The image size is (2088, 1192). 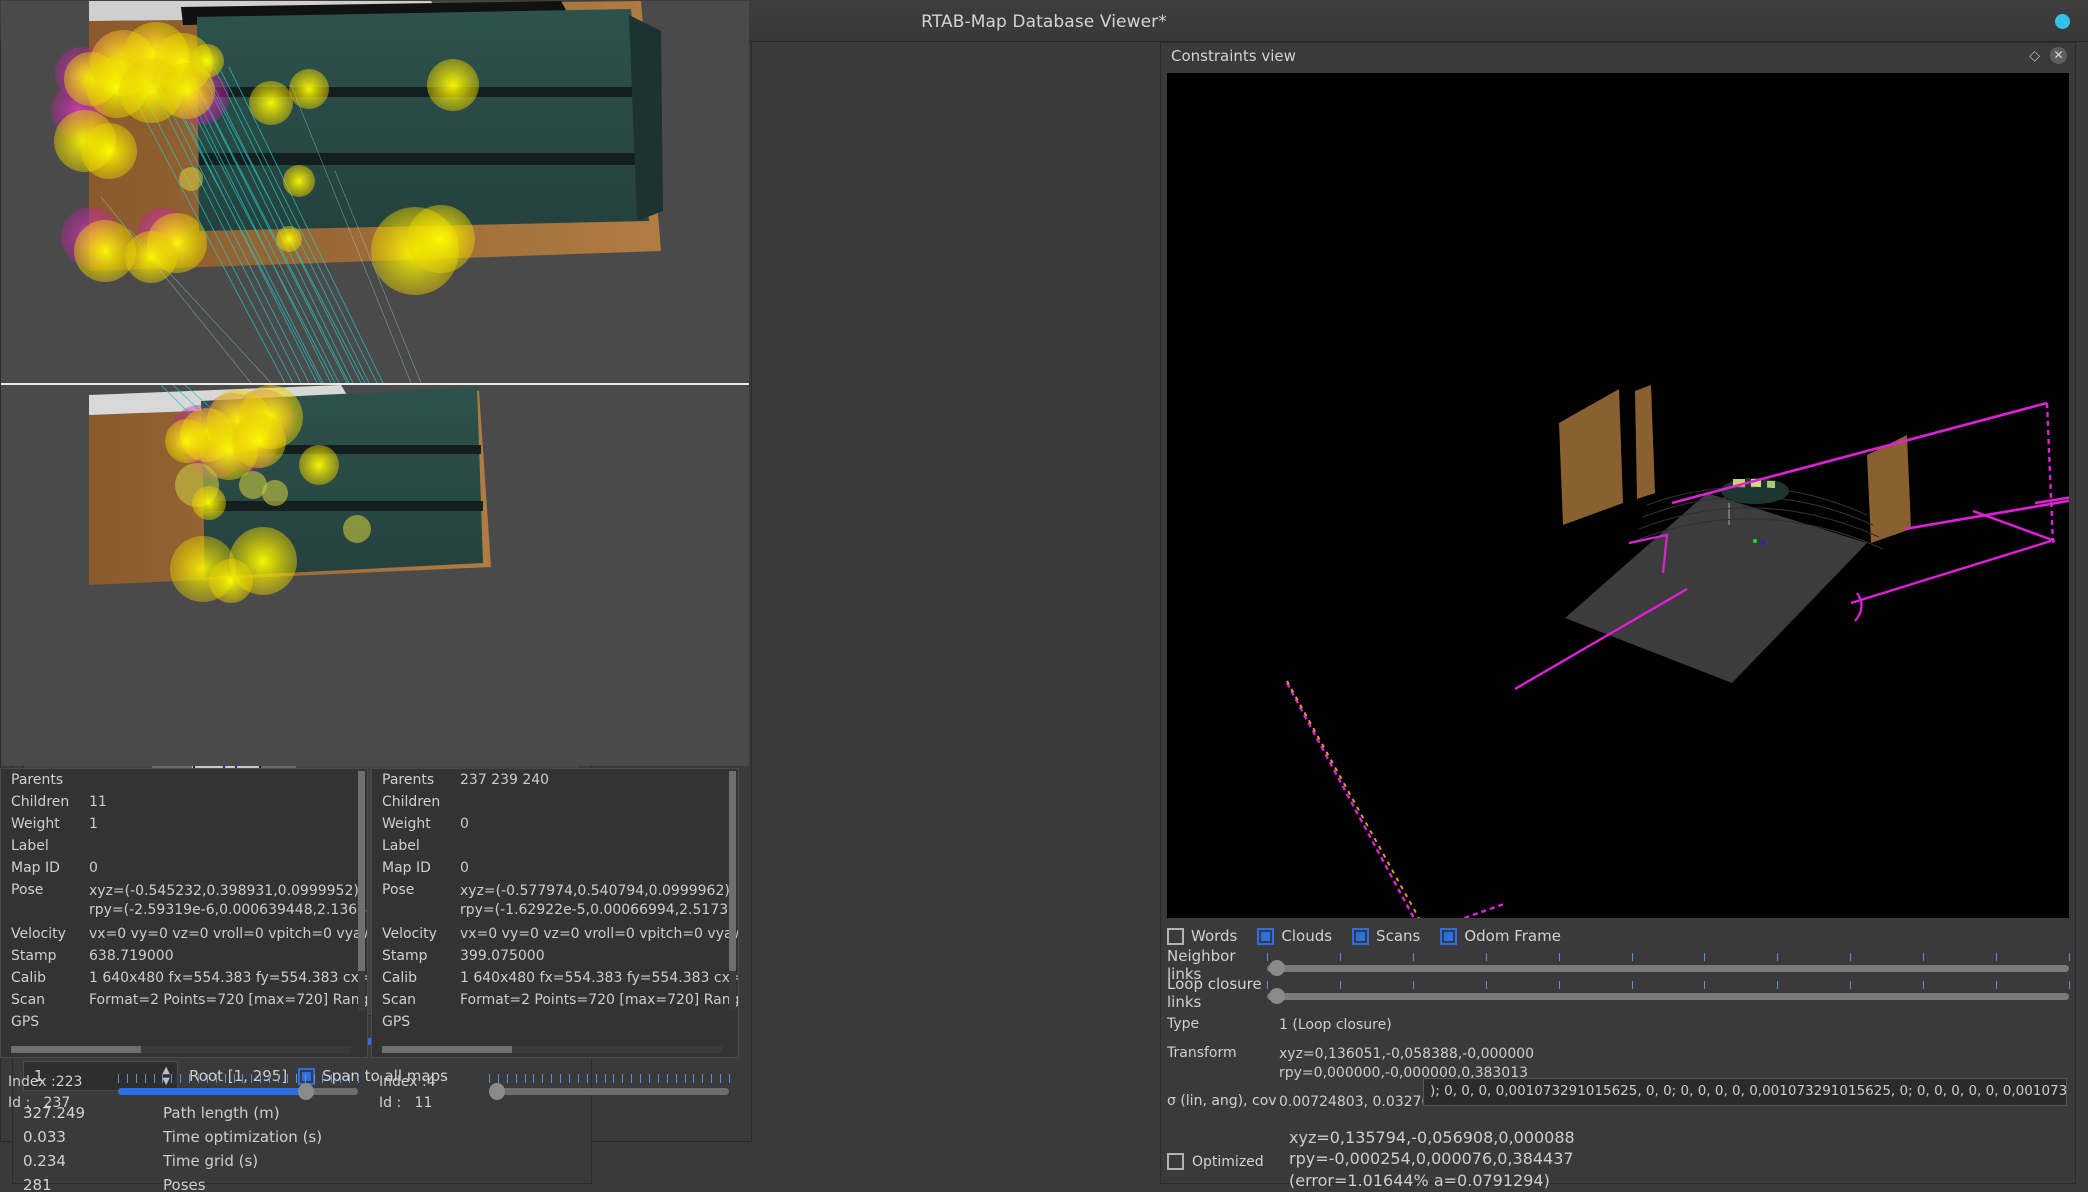 I want to click on info-line: Map ID 0, so click(x=555, y=868).